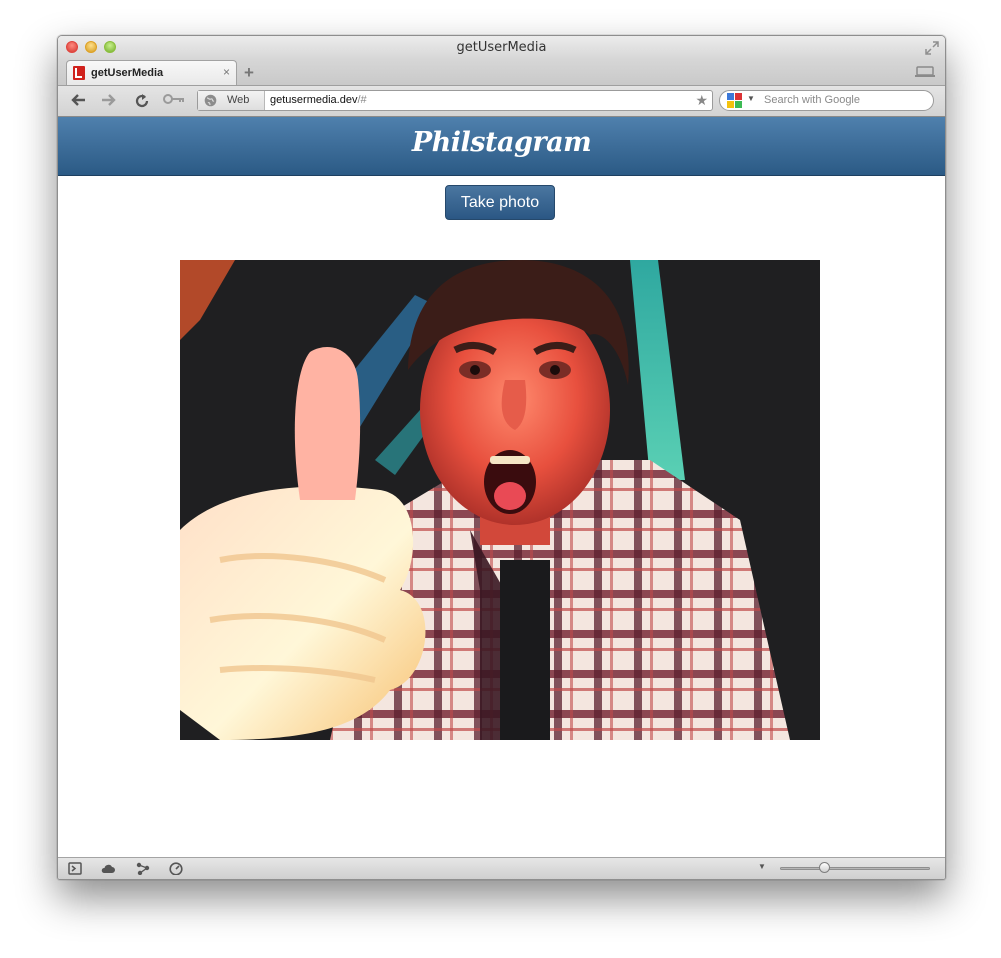 The height and width of the screenshot is (958, 1001). I want to click on window-title: getUserMedia, so click(501, 47).